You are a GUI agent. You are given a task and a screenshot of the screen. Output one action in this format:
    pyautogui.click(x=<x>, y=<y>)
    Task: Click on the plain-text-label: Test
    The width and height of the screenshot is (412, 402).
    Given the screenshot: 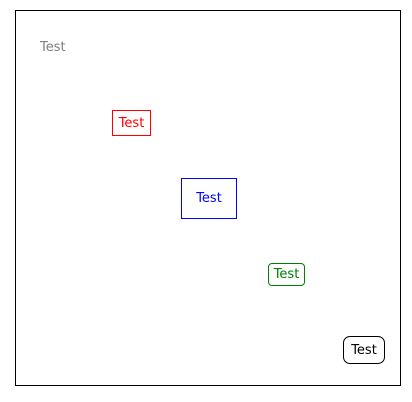 What is the action you would take?
    pyautogui.click(x=53, y=47)
    